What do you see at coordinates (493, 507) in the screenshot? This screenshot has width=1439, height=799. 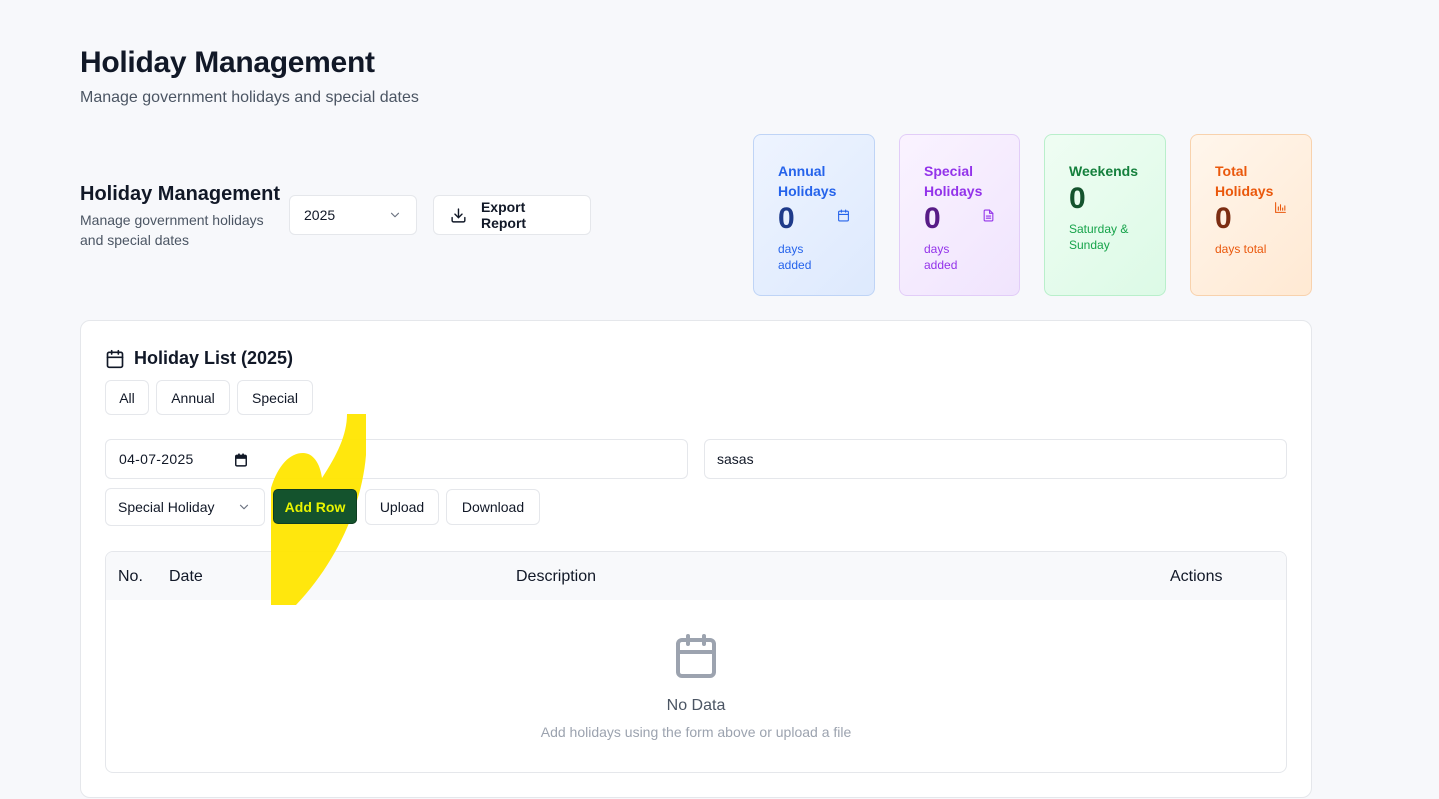 I see `download-button: Download` at bounding box center [493, 507].